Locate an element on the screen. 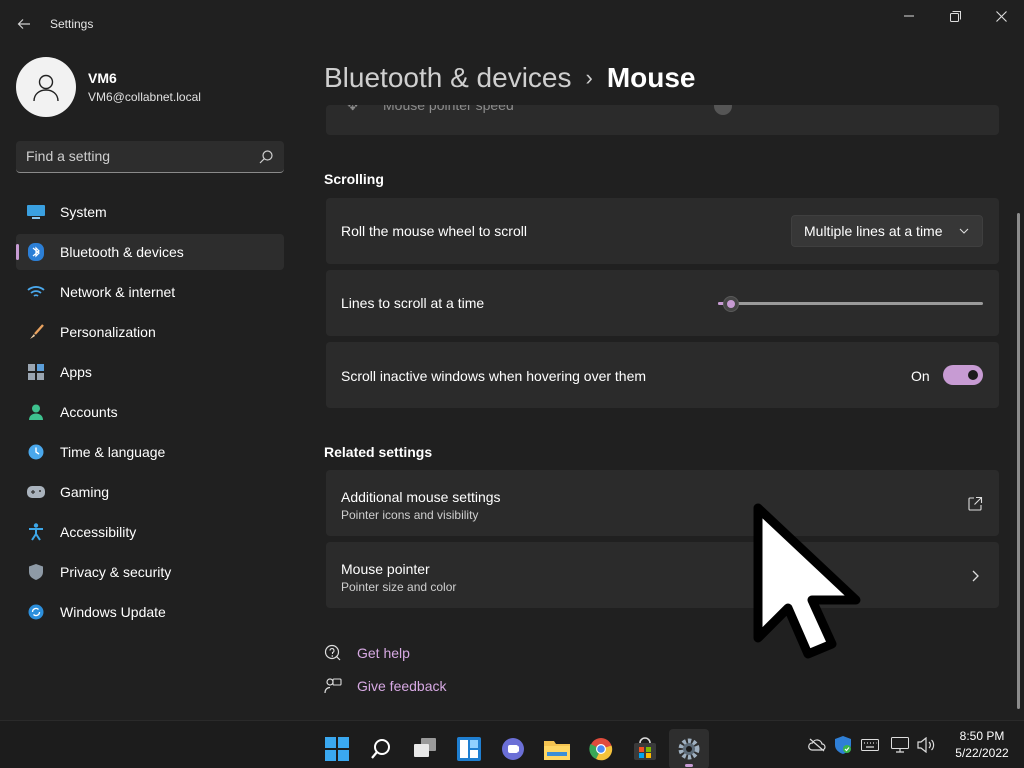  main-scrollbar is located at coordinates (1018, 461).